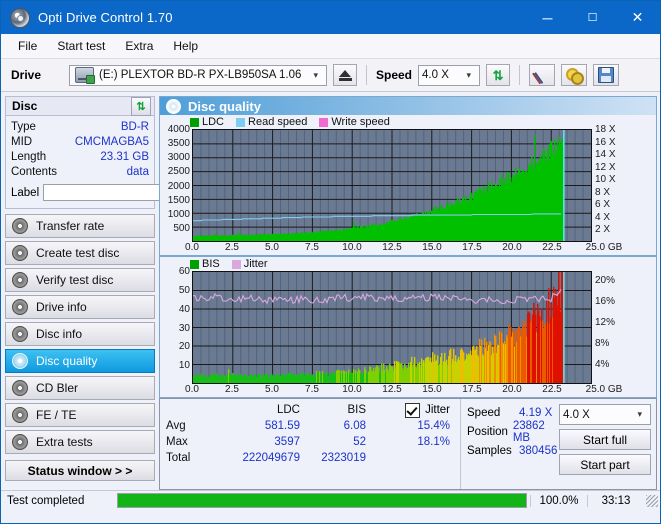 The height and width of the screenshot is (524, 661). What do you see at coordinates (547, 17) in the screenshot?
I see `minimize-button: ─` at bounding box center [547, 17].